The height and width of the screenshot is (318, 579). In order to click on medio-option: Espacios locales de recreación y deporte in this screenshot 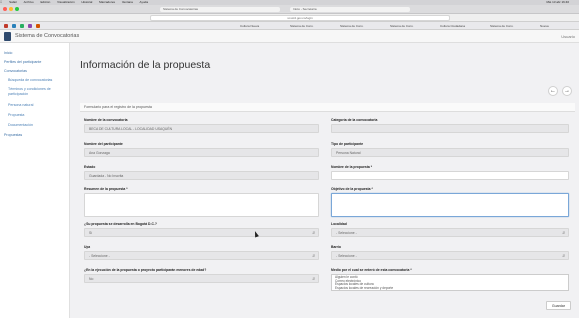, I will do `click(450, 288)`.